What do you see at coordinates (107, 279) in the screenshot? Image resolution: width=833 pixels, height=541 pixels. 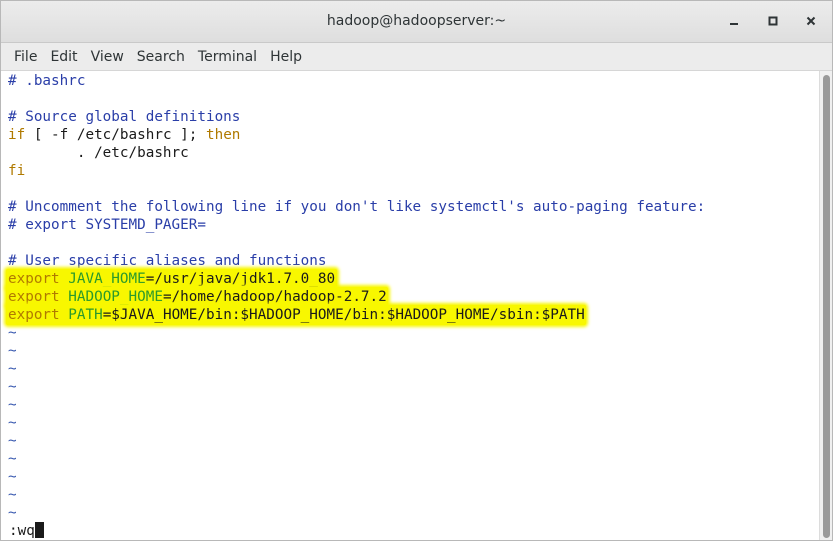 I see `variable-name: JAVA_HOME` at bounding box center [107, 279].